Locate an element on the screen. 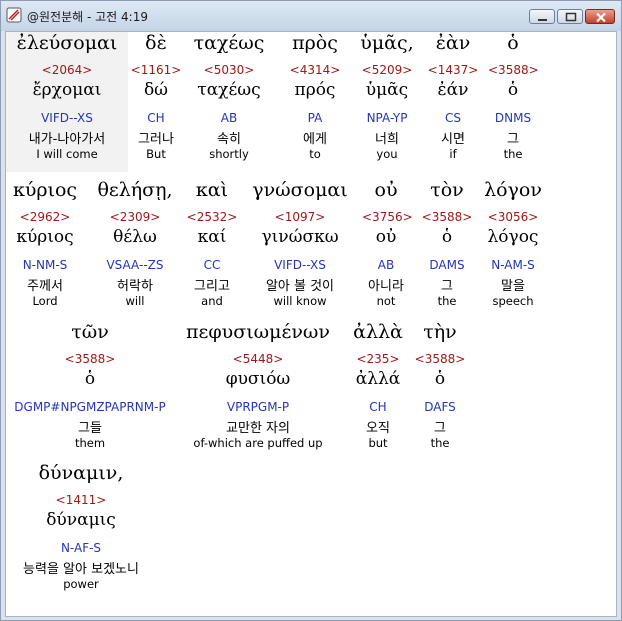 The width and height of the screenshot is (622, 621). minimize-button is located at coordinates (542, 16).